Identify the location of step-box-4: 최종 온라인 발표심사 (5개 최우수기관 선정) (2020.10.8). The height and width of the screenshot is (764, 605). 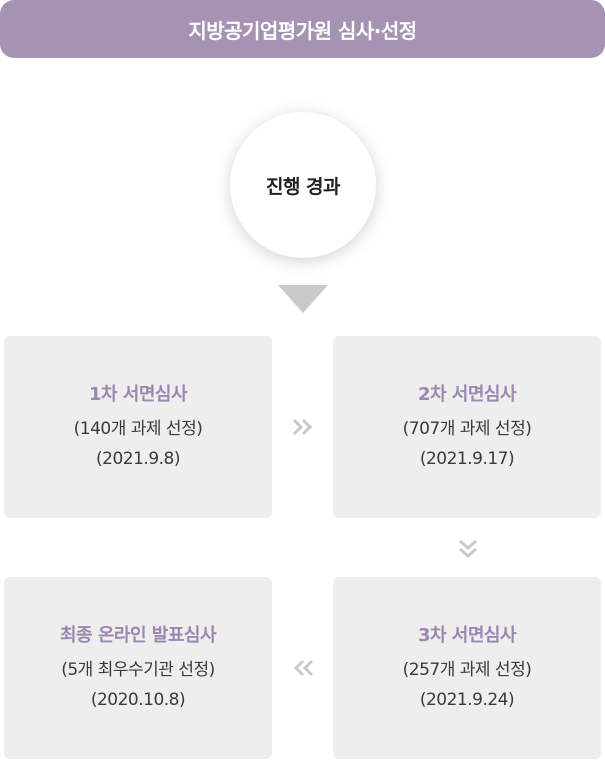
(138, 668).